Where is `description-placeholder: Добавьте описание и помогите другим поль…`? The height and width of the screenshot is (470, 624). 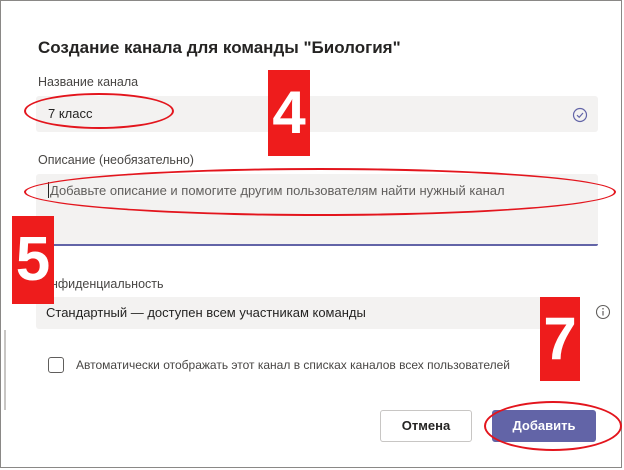
description-placeholder: Добавьте описание и помогите другим поль… is located at coordinates (277, 190).